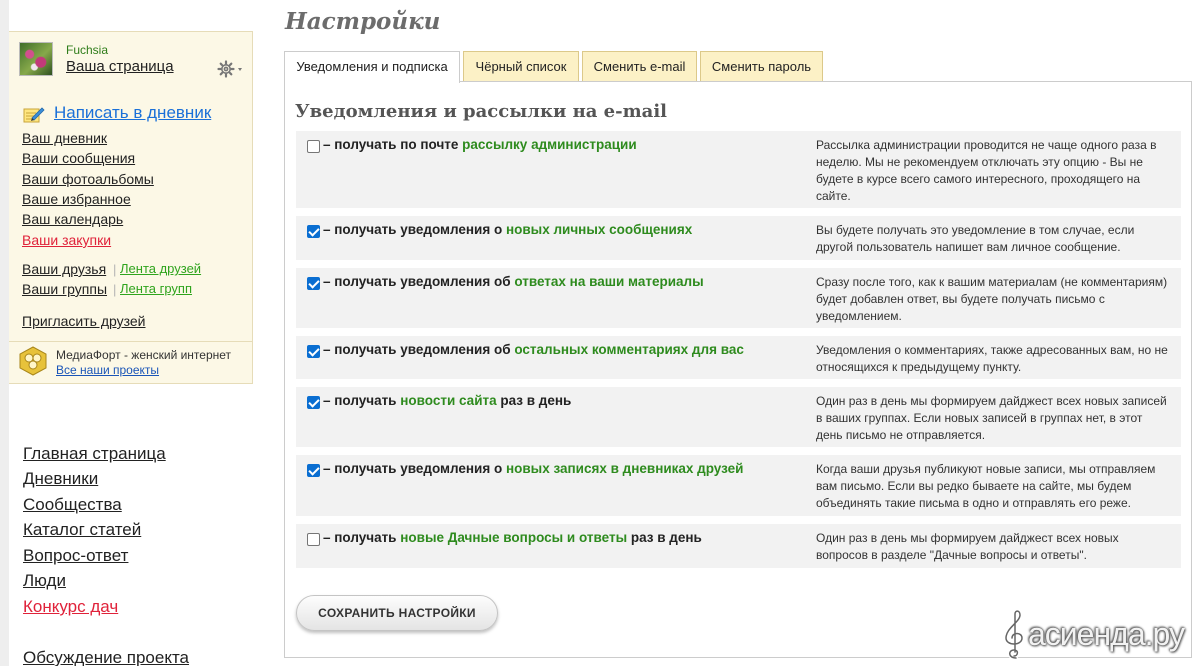 The image size is (1200, 666). I want to click on checkbox-other-comments, so click(313, 351).